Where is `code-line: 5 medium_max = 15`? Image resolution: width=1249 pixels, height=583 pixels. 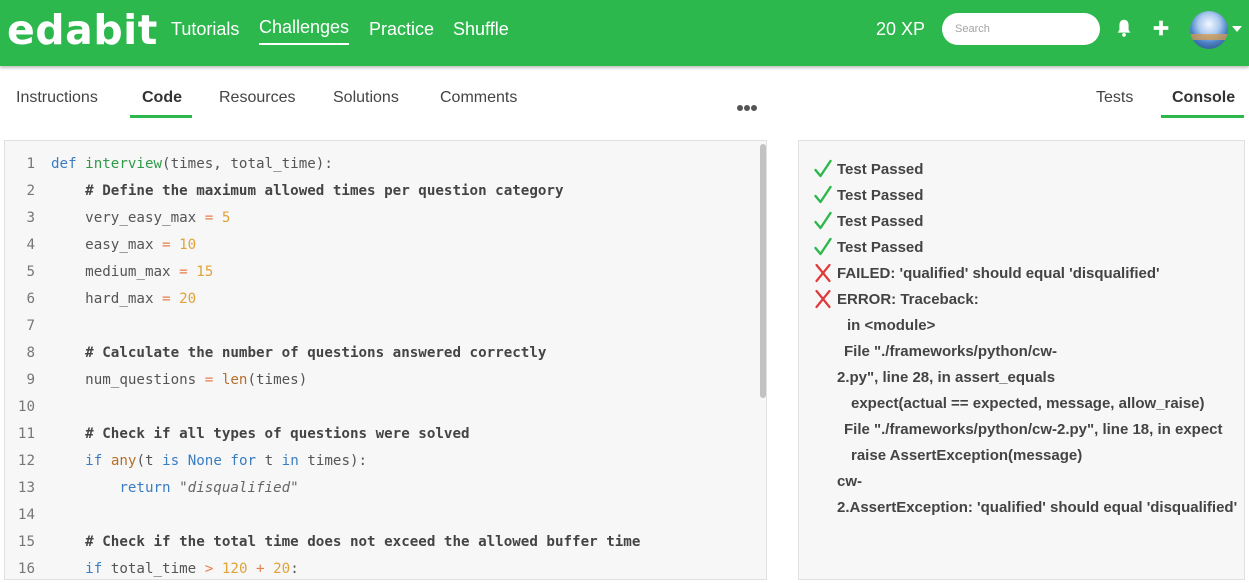
code-line: 5 medium_max = 15 is located at coordinates (380, 272).